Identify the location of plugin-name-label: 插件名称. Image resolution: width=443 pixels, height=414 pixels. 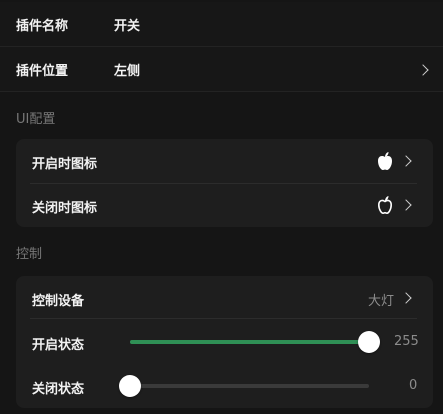
(42, 26).